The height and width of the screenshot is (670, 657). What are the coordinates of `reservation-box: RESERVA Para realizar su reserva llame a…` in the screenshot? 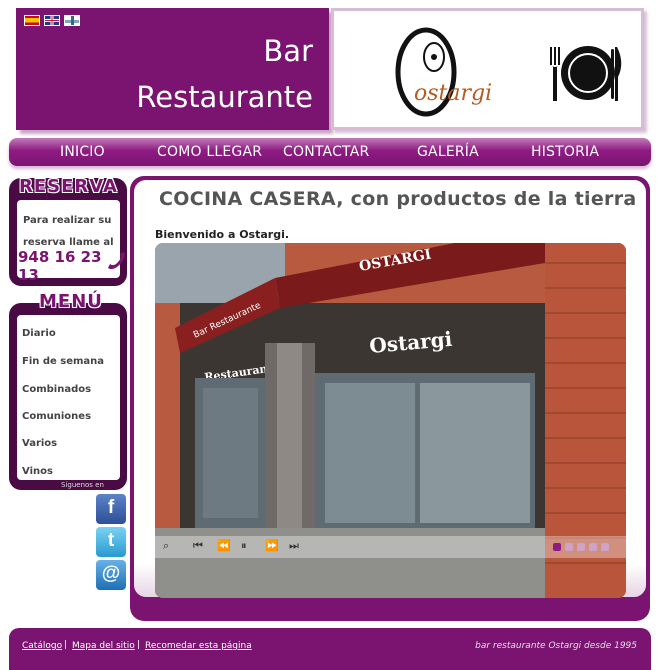 It's located at (68, 231).